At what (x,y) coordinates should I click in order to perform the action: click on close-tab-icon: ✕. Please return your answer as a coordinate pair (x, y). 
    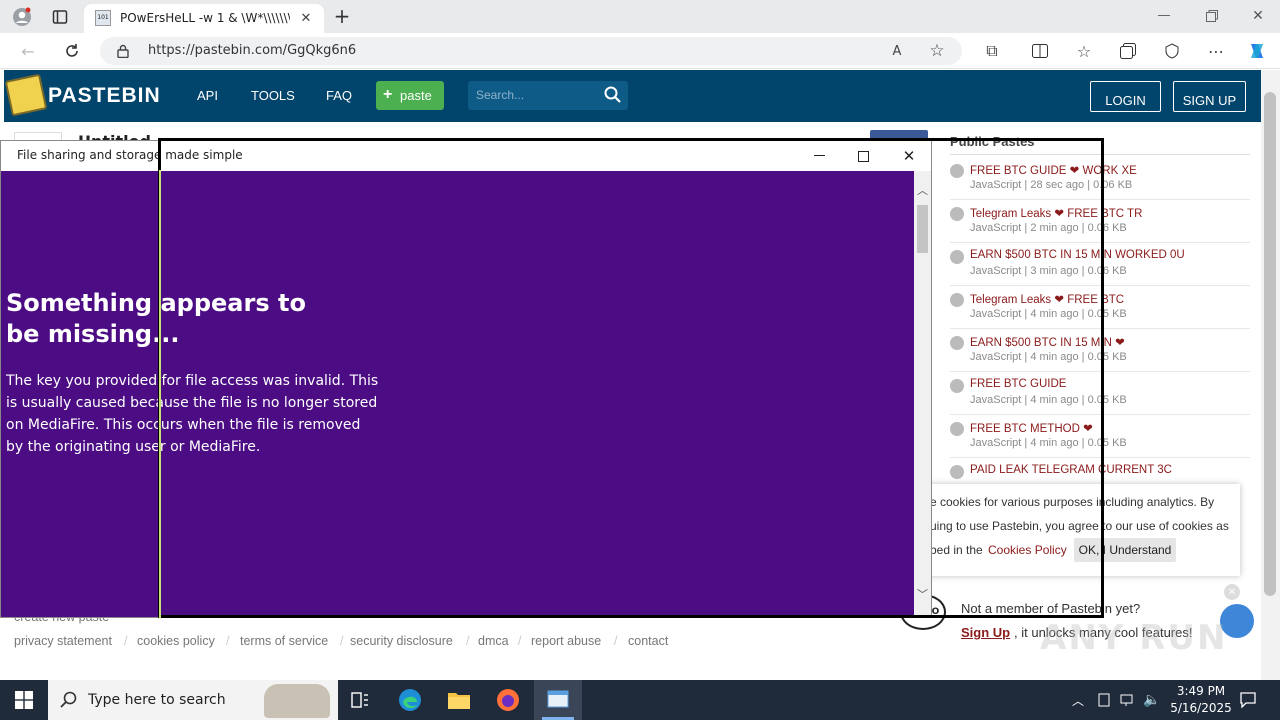
    Looking at the image, I should click on (306, 18).